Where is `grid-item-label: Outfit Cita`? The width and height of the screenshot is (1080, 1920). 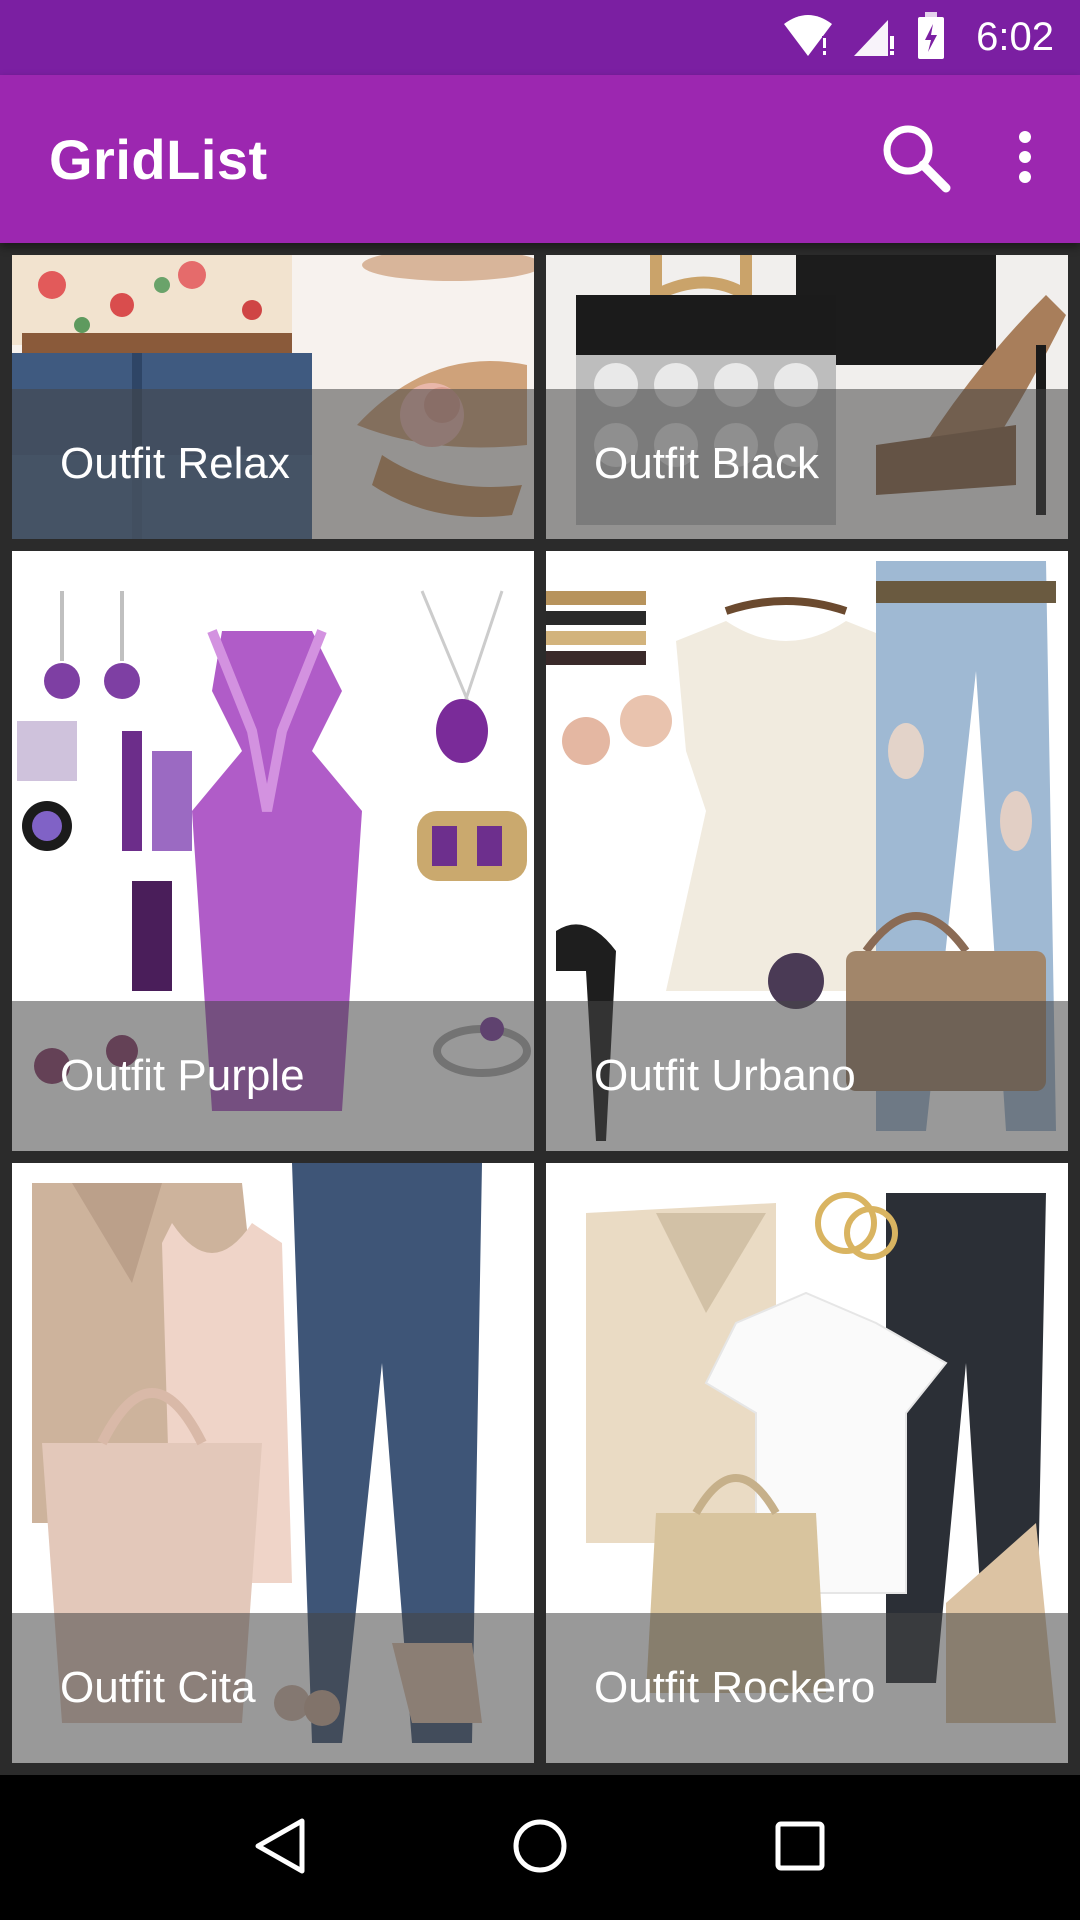
grid-item-label: Outfit Cita is located at coordinates (158, 1687).